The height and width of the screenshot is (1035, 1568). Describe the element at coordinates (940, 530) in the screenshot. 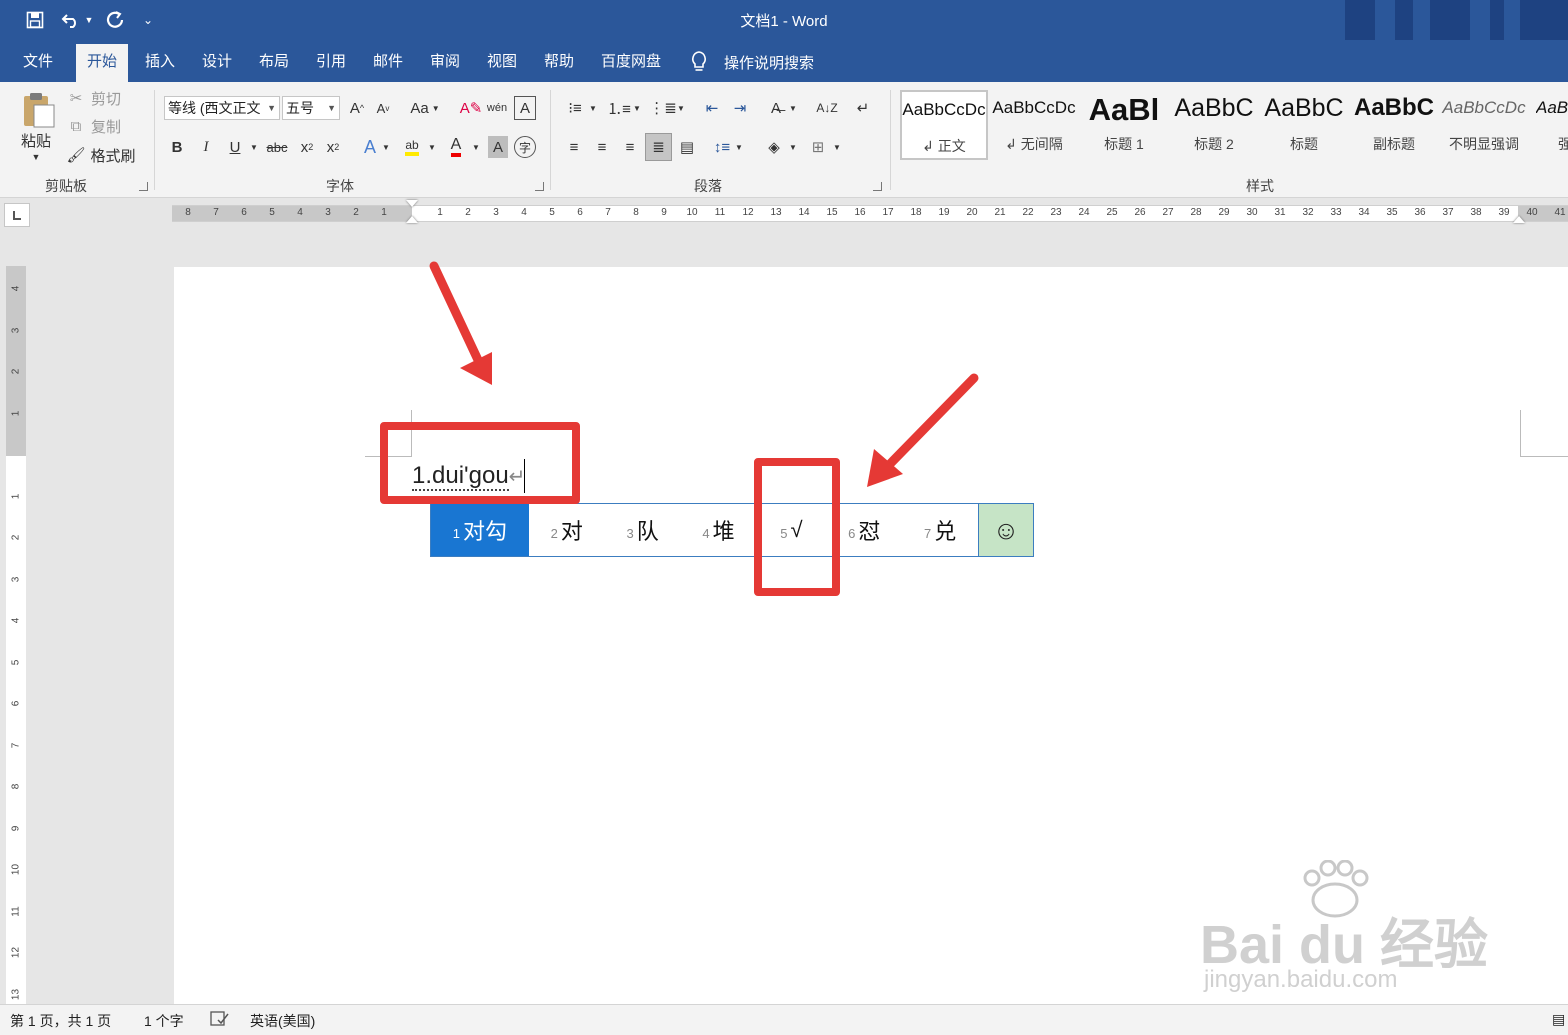

I see `ime-candidate: 7兑` at that location.